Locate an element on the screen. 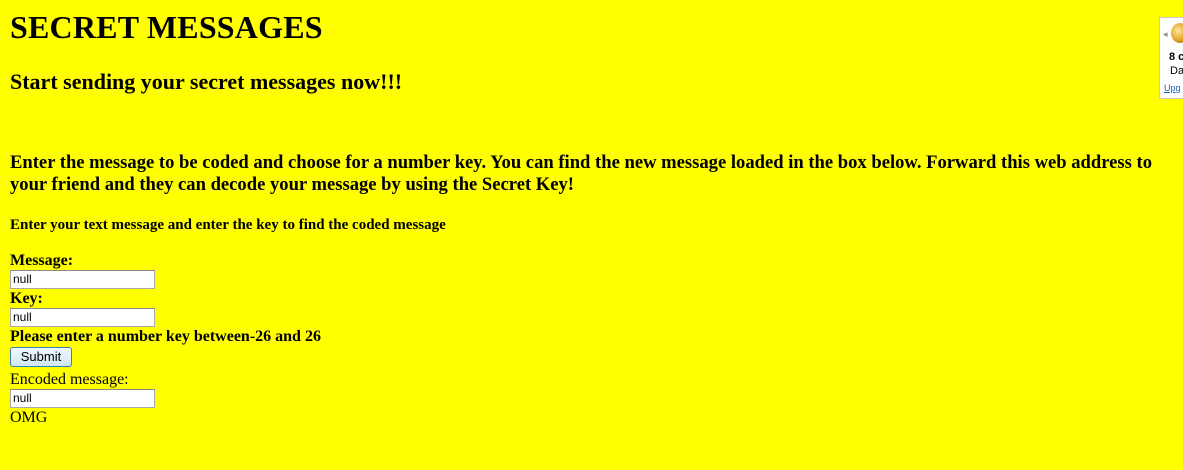 The height and width of the screenshot is (470, 1183). side-ad-widget: ◂ 8 c Da Upg is located at coordinates (1171, 58).